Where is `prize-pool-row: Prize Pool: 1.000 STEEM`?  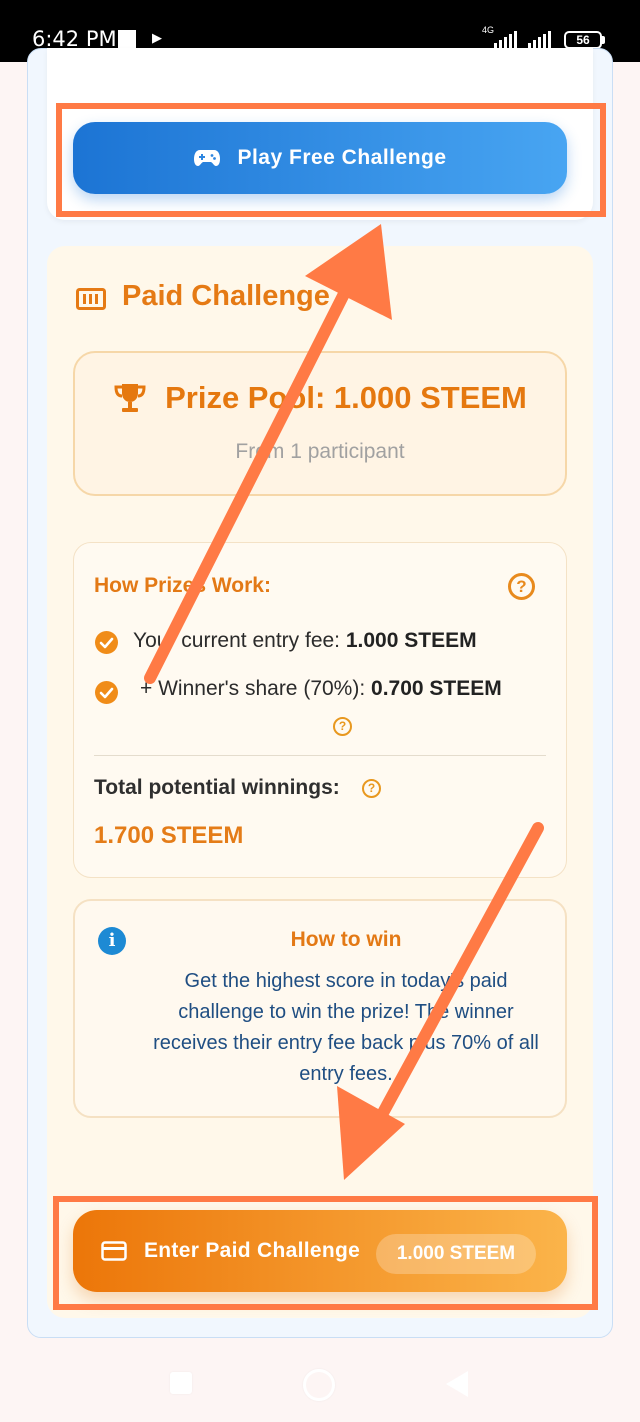 prize-pool-row: Prize Pool: 1.000 STEEM is located at coordinates (320, 398).